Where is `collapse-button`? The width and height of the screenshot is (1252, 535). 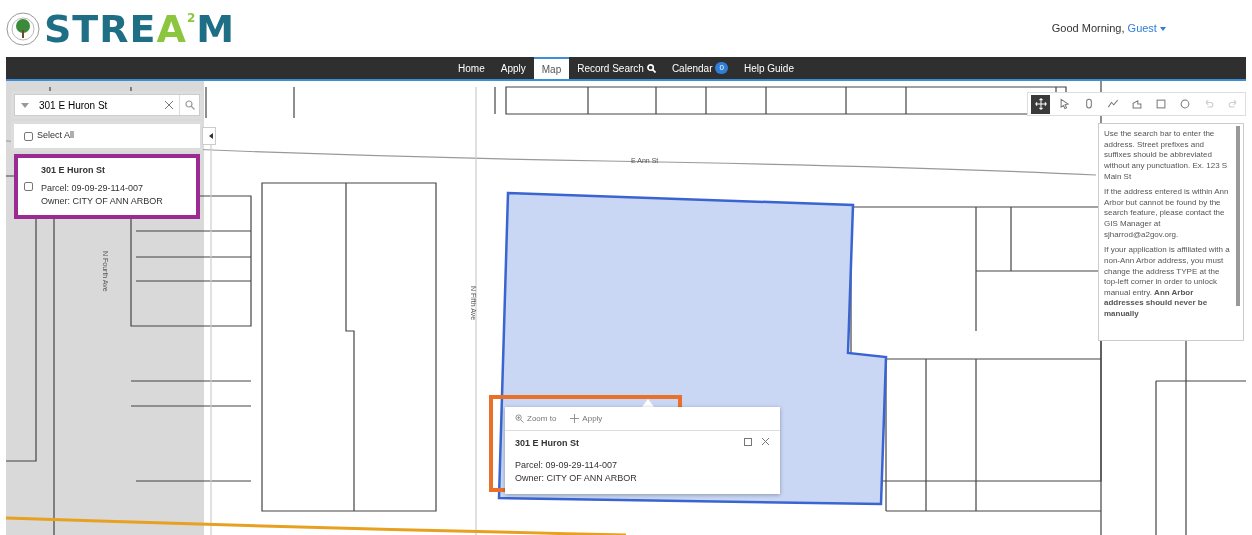
collapse-button is located at coordinates (209, 136).